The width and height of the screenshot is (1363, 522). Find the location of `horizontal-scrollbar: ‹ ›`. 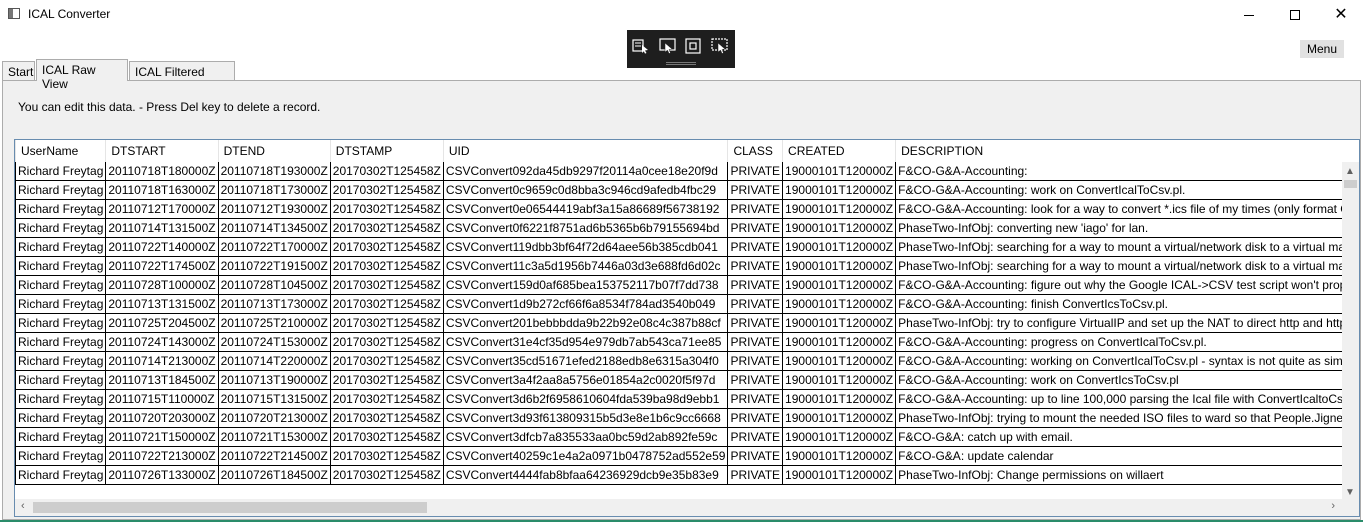

horizontal-scrollbar: ‹ › is located at coordinates (687, 507).